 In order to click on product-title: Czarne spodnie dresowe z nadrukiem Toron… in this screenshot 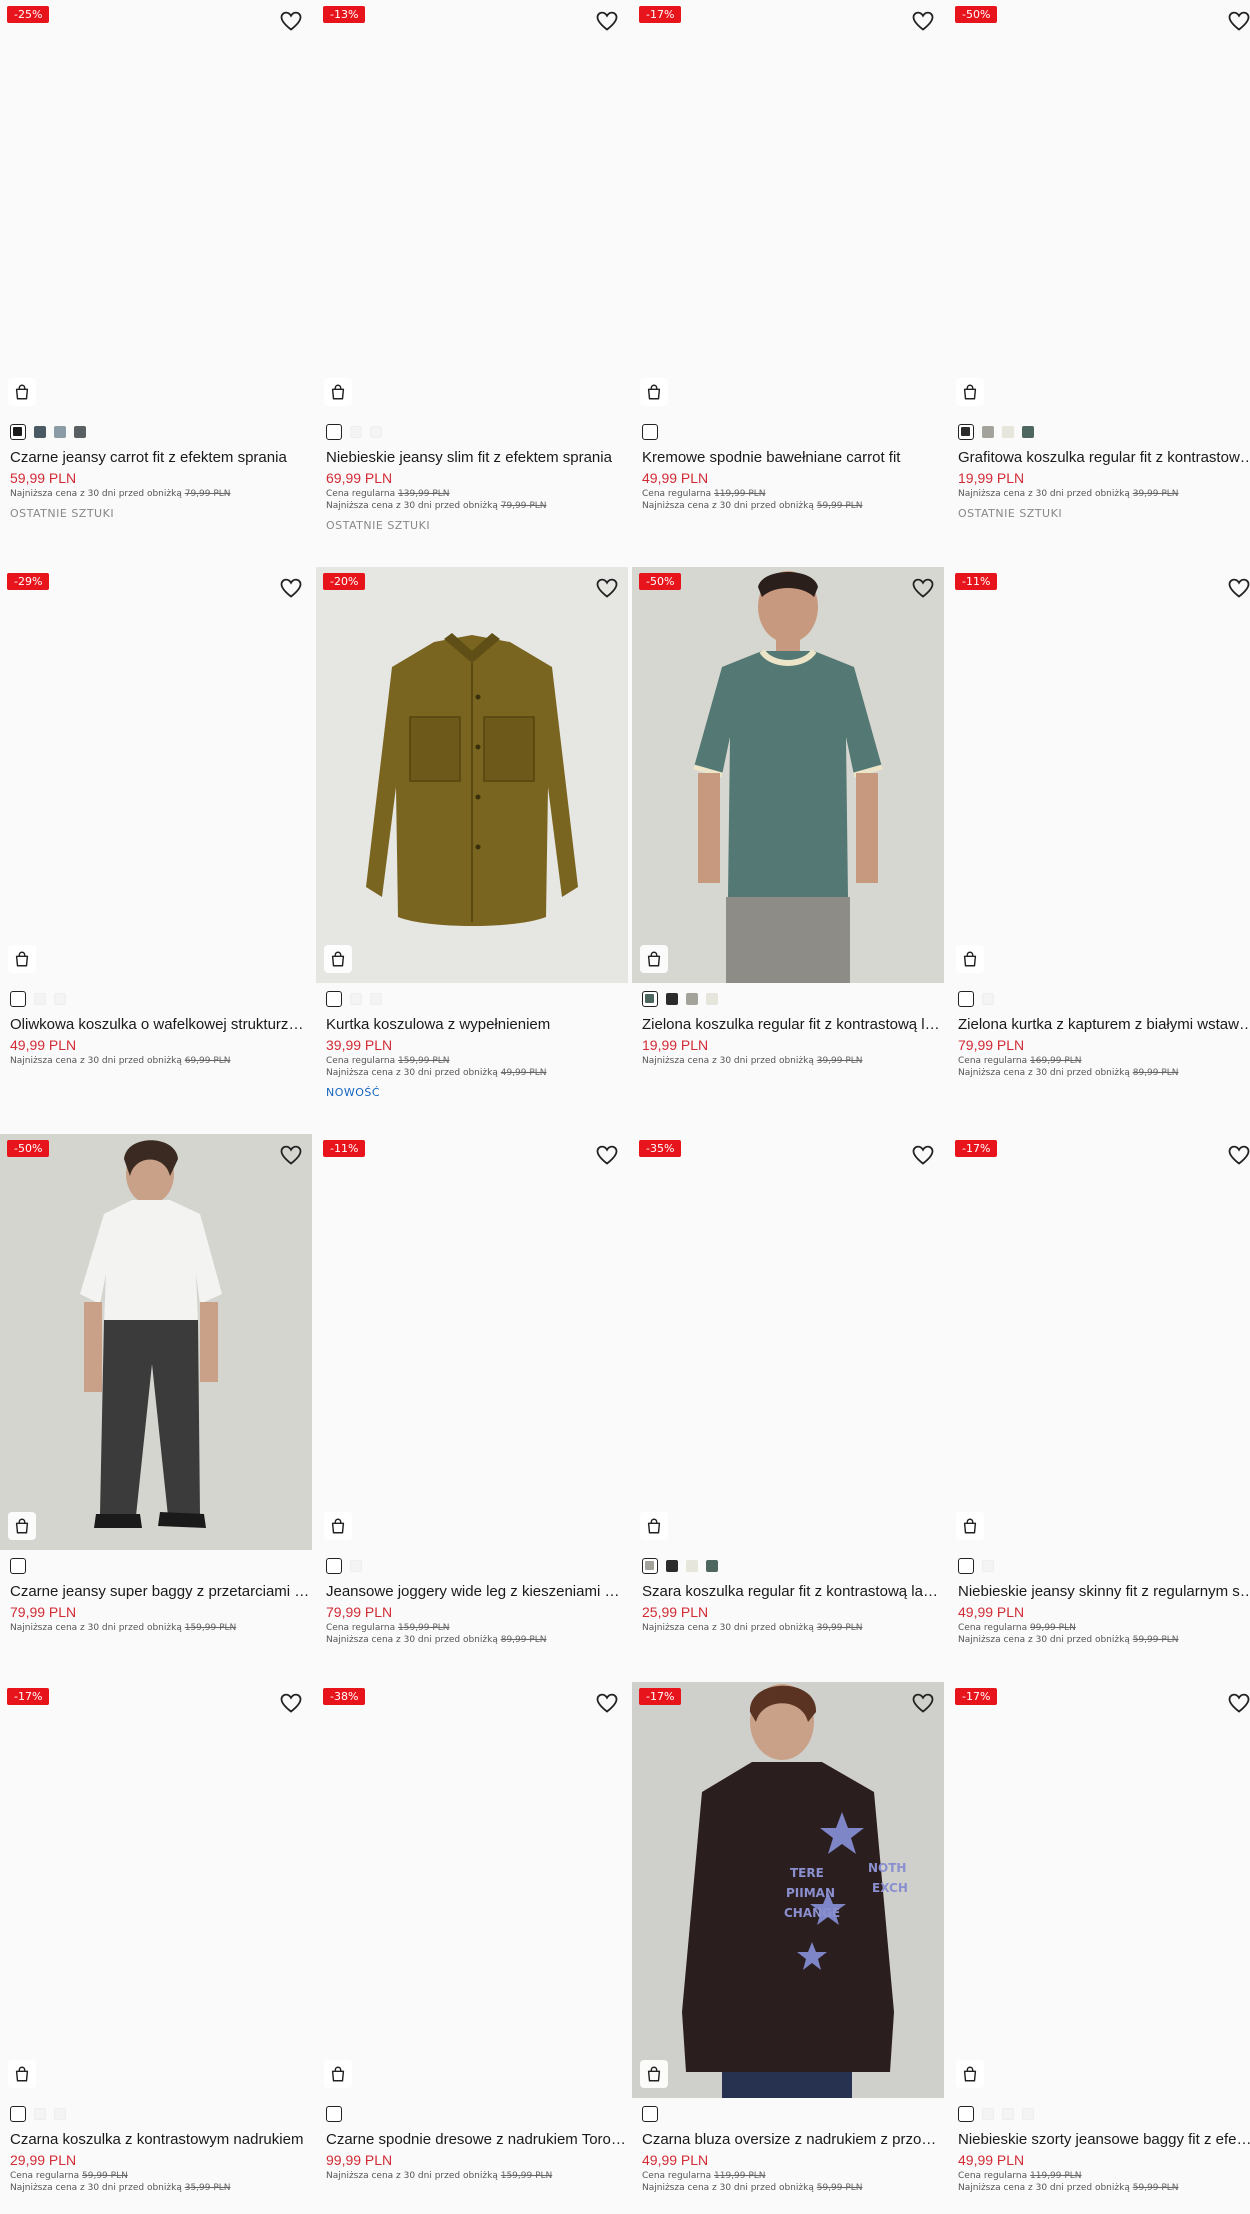, I will do `click(476, 2139)`.